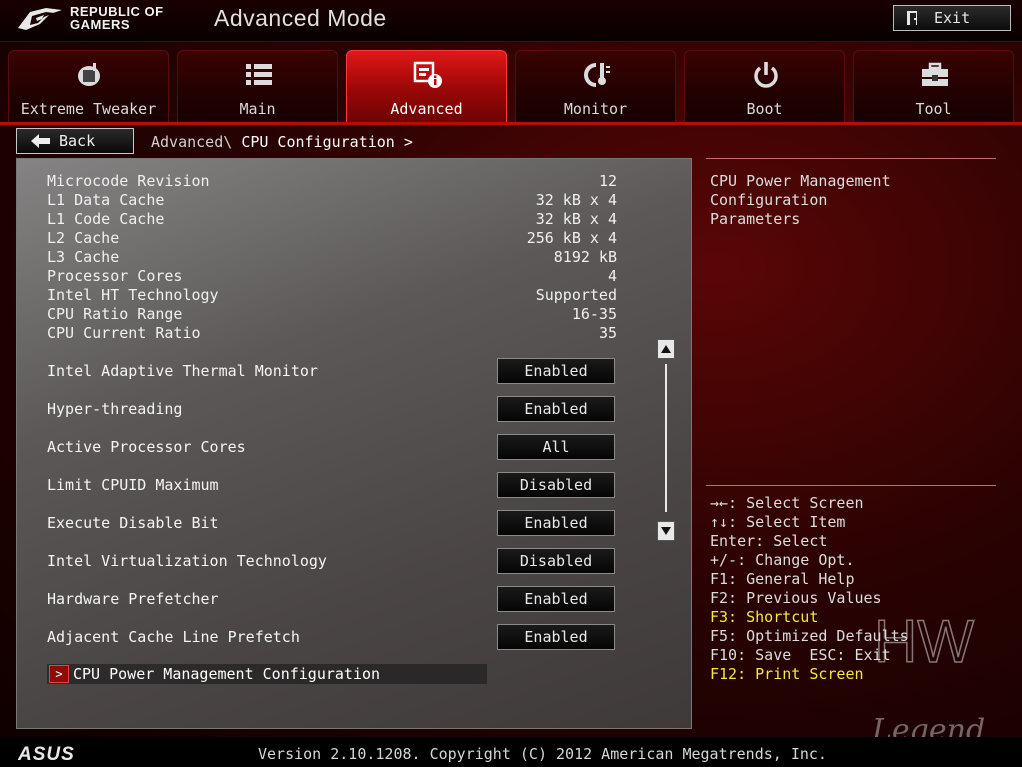  What do you see at coordinates (115, 314) in the screenshot?
I see `info-key: CPU Ratio Range` at bounding box center [115, 314].